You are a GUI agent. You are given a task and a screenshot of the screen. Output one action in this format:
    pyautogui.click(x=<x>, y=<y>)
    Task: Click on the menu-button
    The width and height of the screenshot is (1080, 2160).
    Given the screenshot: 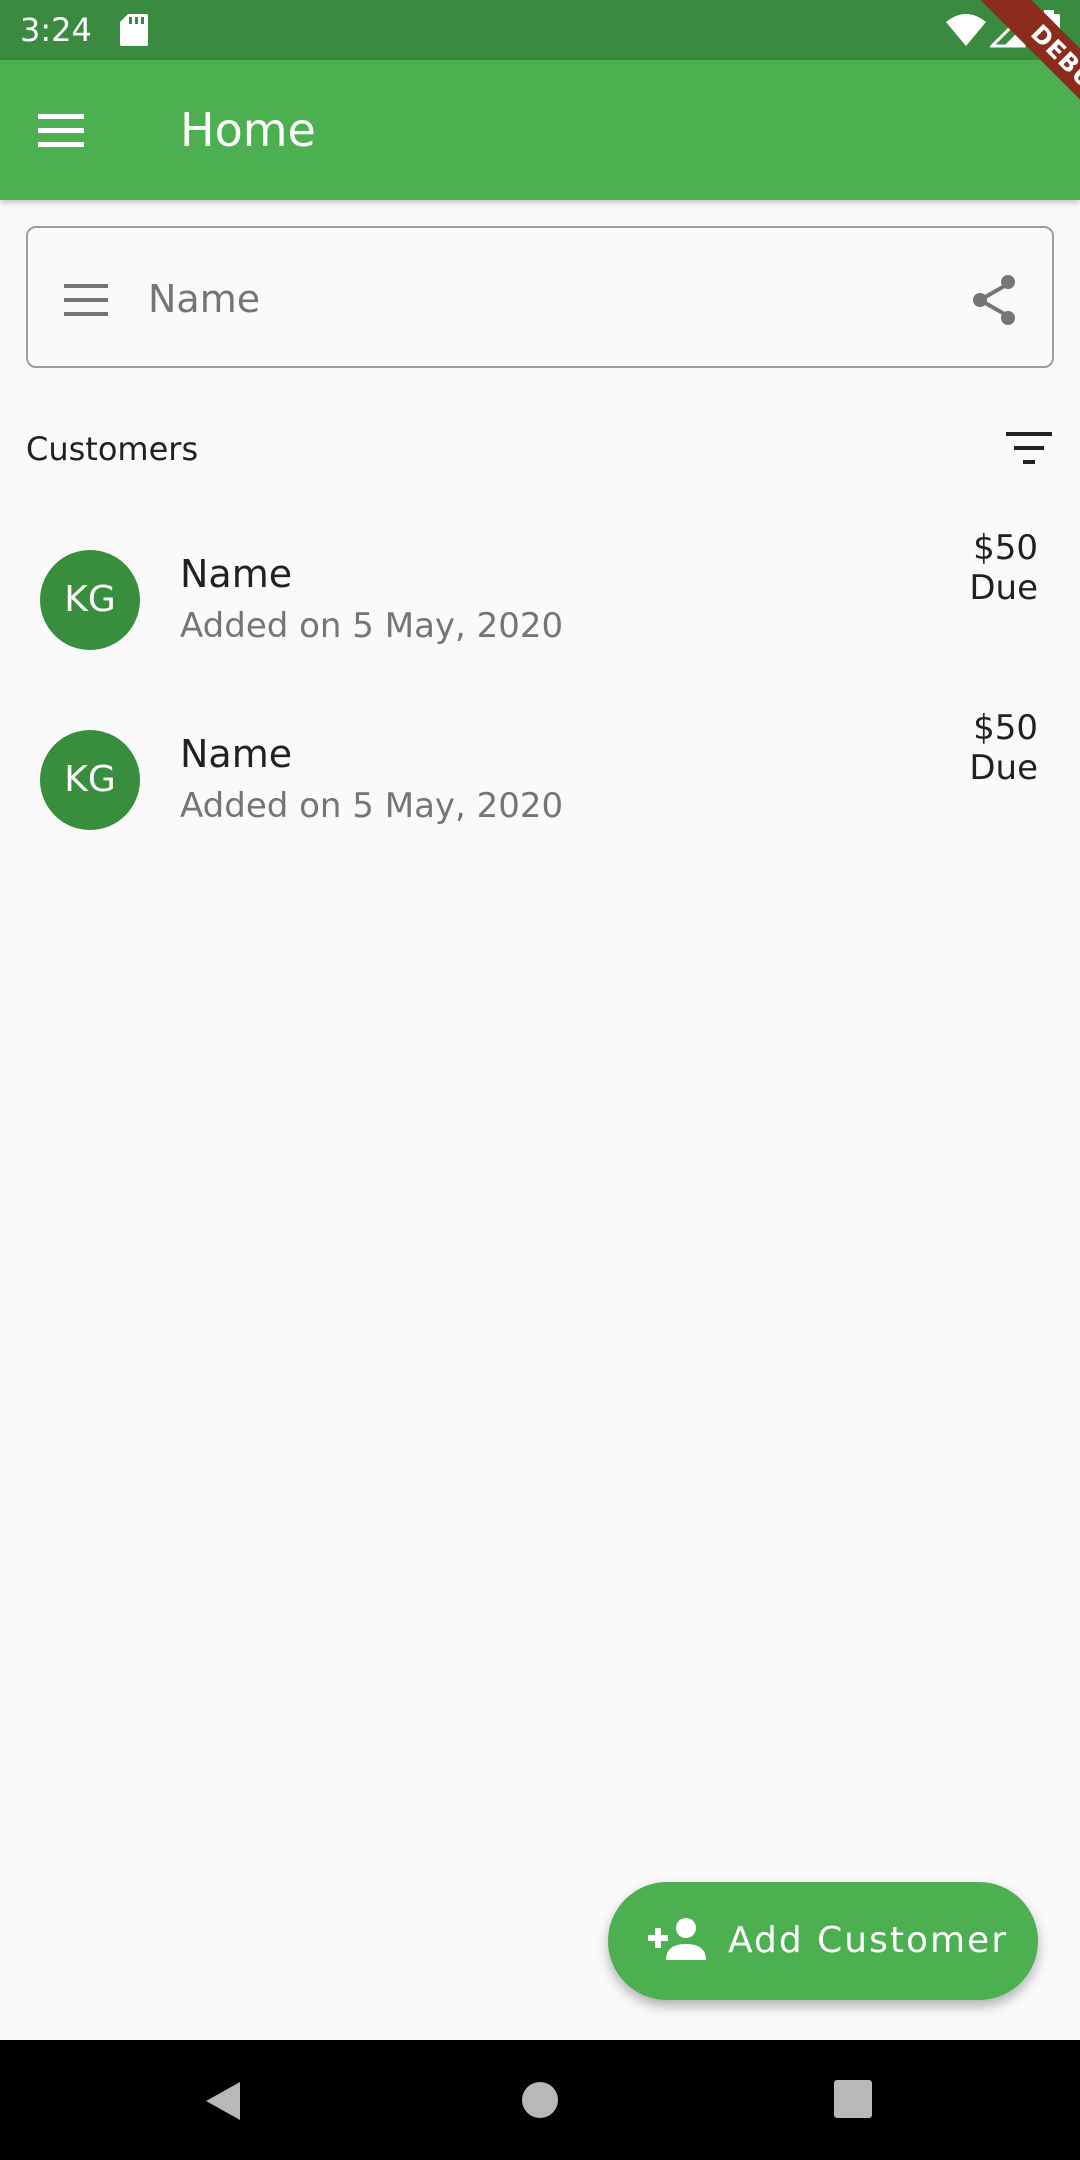 What is the action you would take?
    pyautogui.click(x=70, y=130)
    